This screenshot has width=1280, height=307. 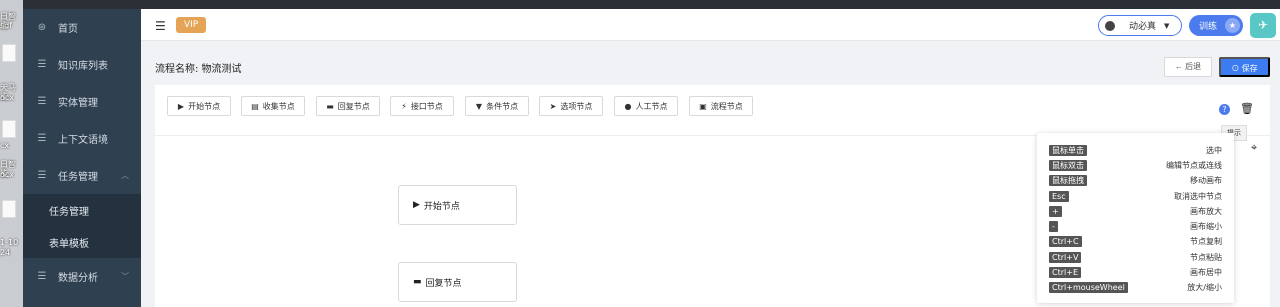 I want to click on sidebar-item-label: 知识库列表, so click(x=83, y=66).